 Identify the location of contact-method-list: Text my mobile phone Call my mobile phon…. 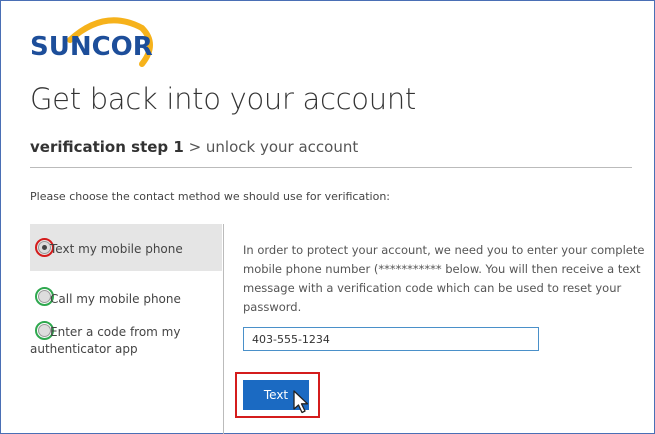
(127, 329).